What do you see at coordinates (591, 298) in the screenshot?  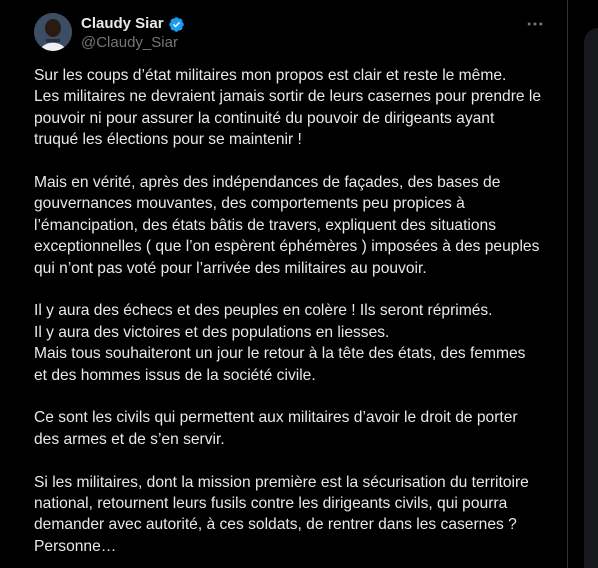 I see `sidebar-panel-edge` at bounding box center [591, 298].